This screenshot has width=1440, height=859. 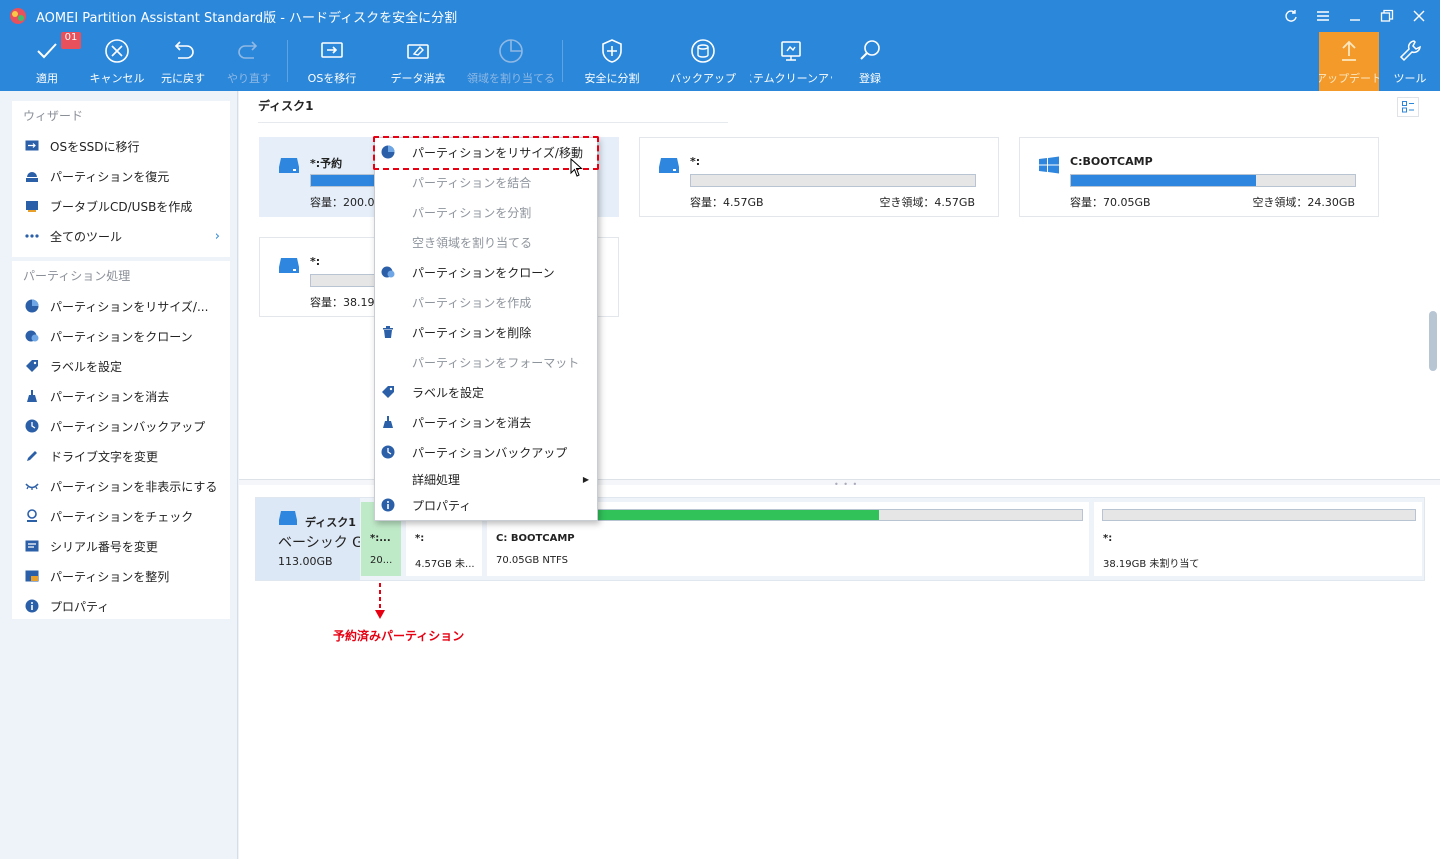 What do you see at coordinates (347, 302) in the screenshot?
I see `partition-capacity: 容量：38.19G` at bounding box center [347, 302].